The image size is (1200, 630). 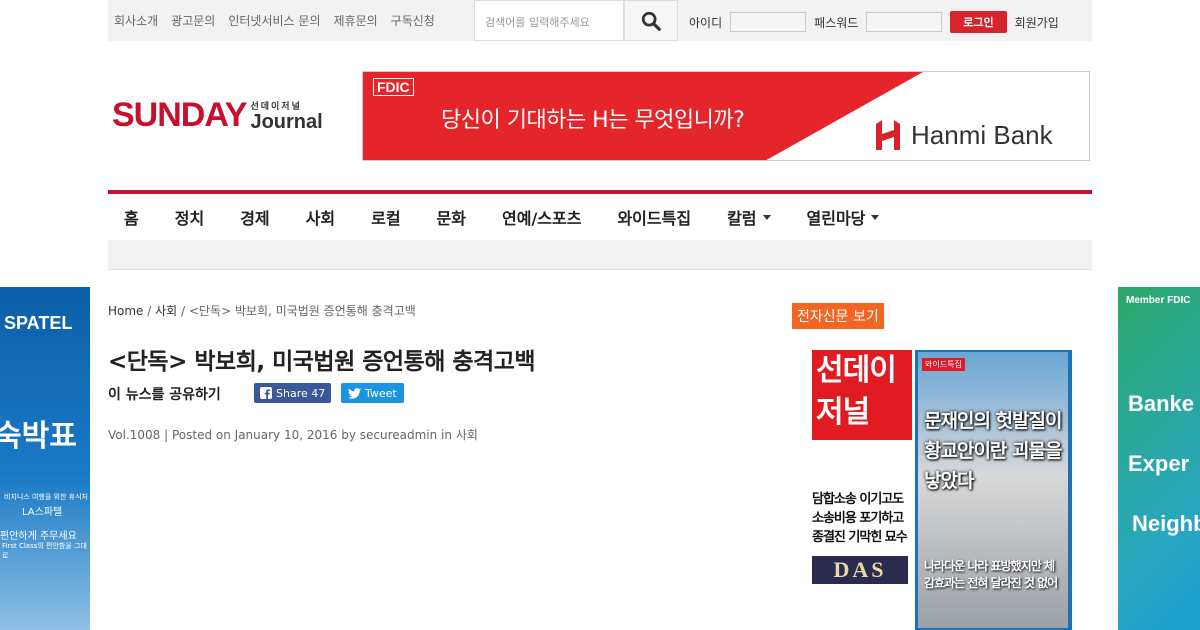 I want to click on nav-item-column: 칼럼, so click(x=749, y=217).